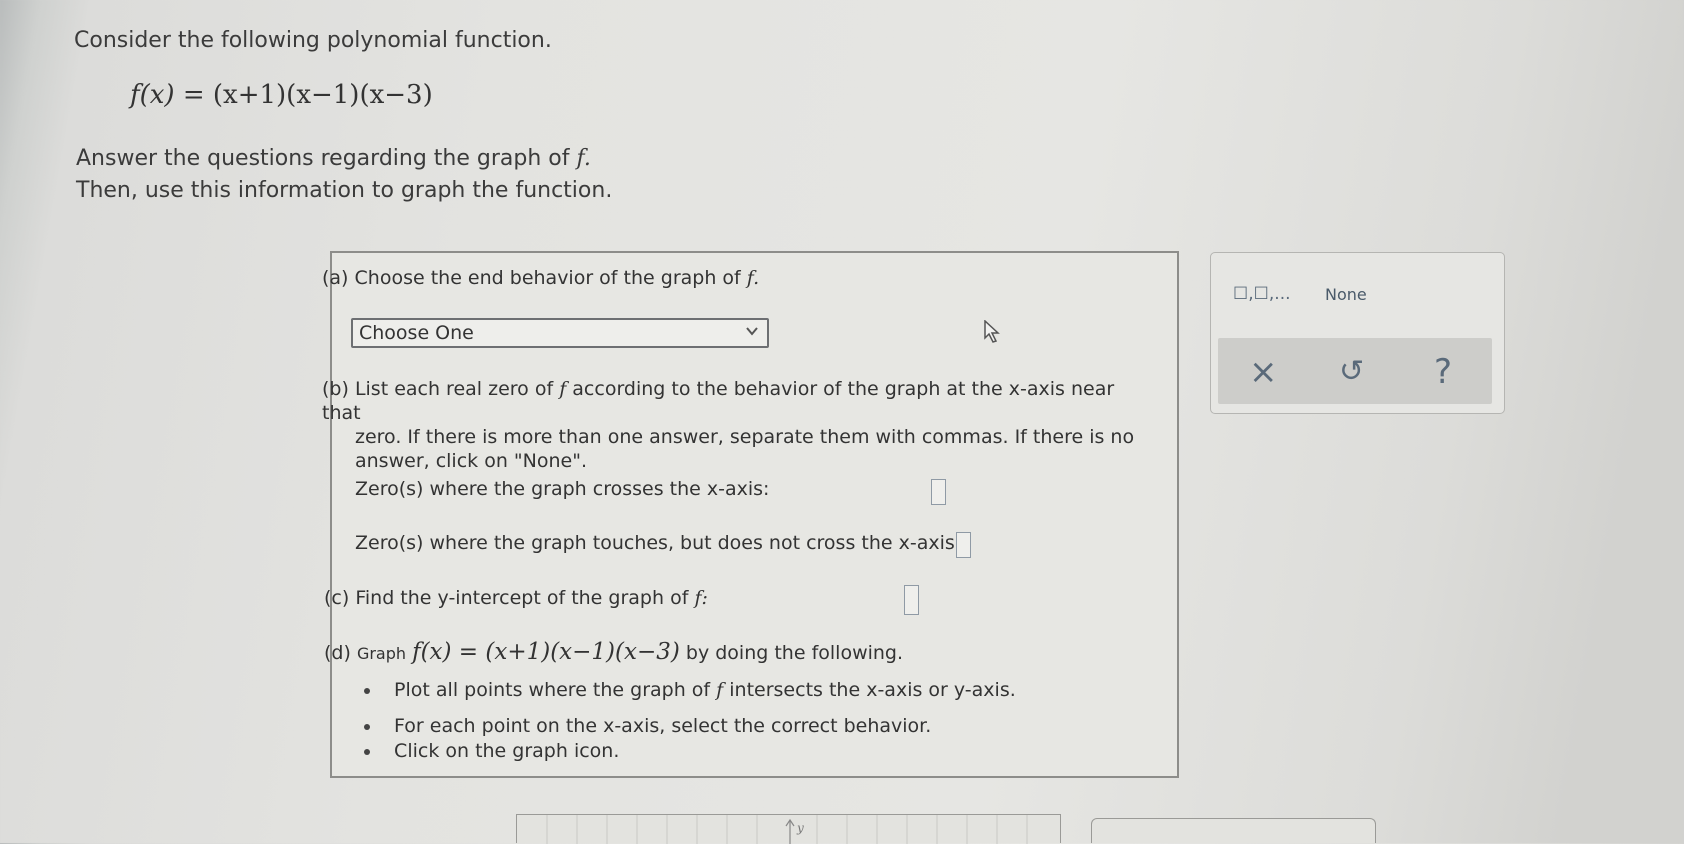  What do you see at coordinates (337, 598) in the screenshot?
I see `part-c-label: (c)` at bounding box center [337, 598].